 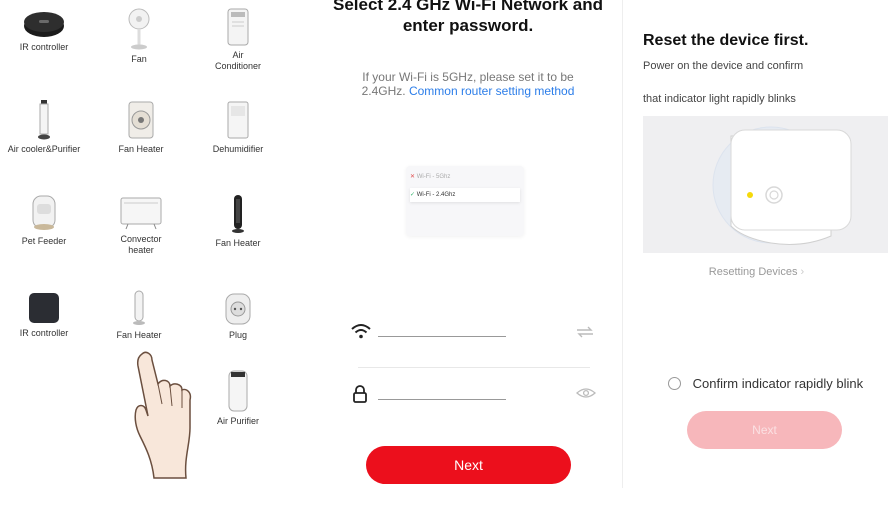 What do you see at coordinates (238, 309) in the screenshot?
I see `plug-icon` at bounding box center [238, 309].